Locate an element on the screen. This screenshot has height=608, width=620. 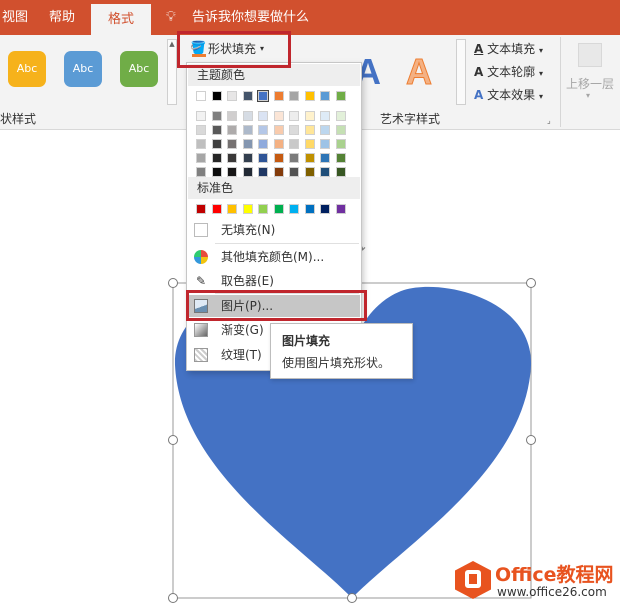
tooltip-title: 图片填充 is located at coordinates (306, 341).